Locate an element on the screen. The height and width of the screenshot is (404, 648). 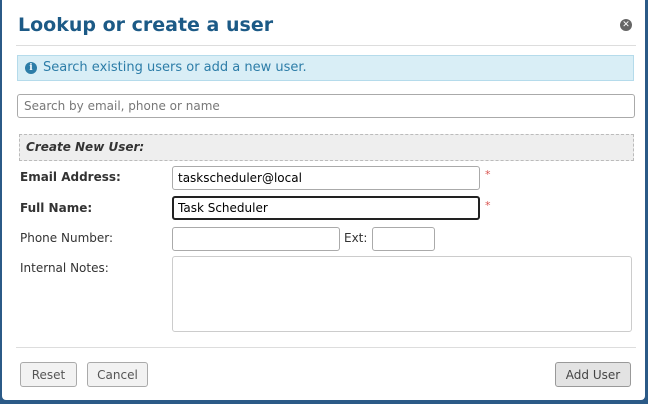
cancel-button: Cancel is located at coordinates (117, 374).